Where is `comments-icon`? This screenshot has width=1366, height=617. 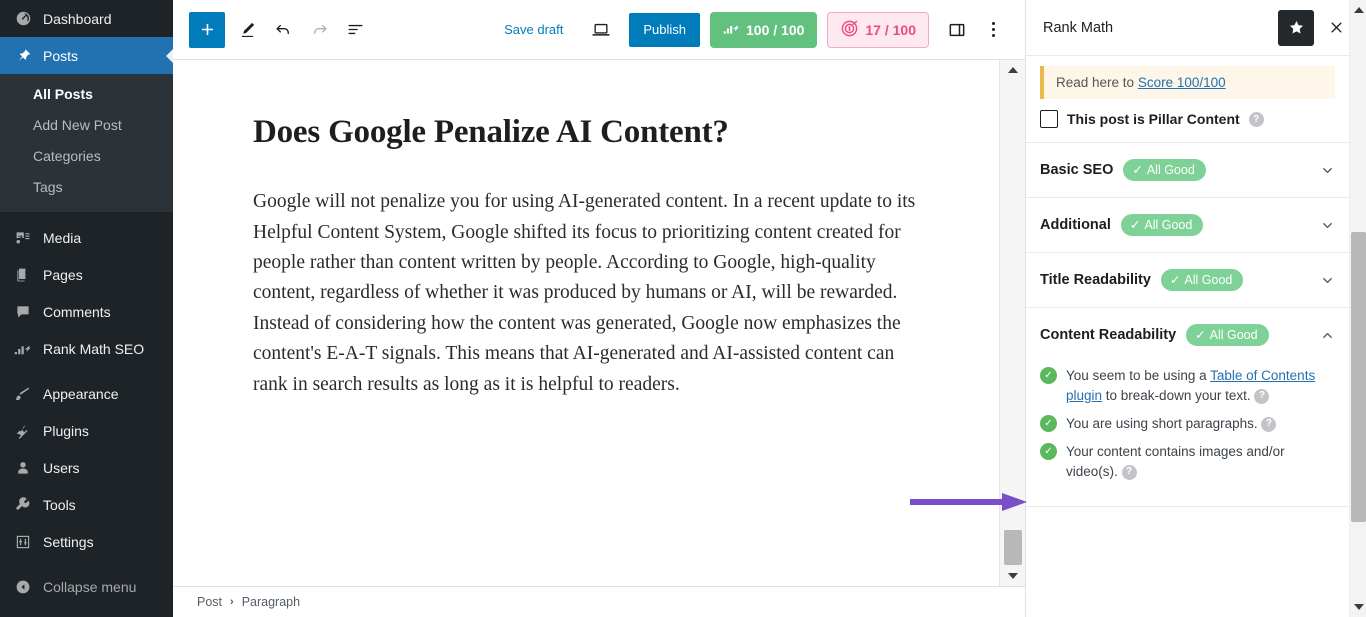
comments-icon is located at coordinates (23, 312).